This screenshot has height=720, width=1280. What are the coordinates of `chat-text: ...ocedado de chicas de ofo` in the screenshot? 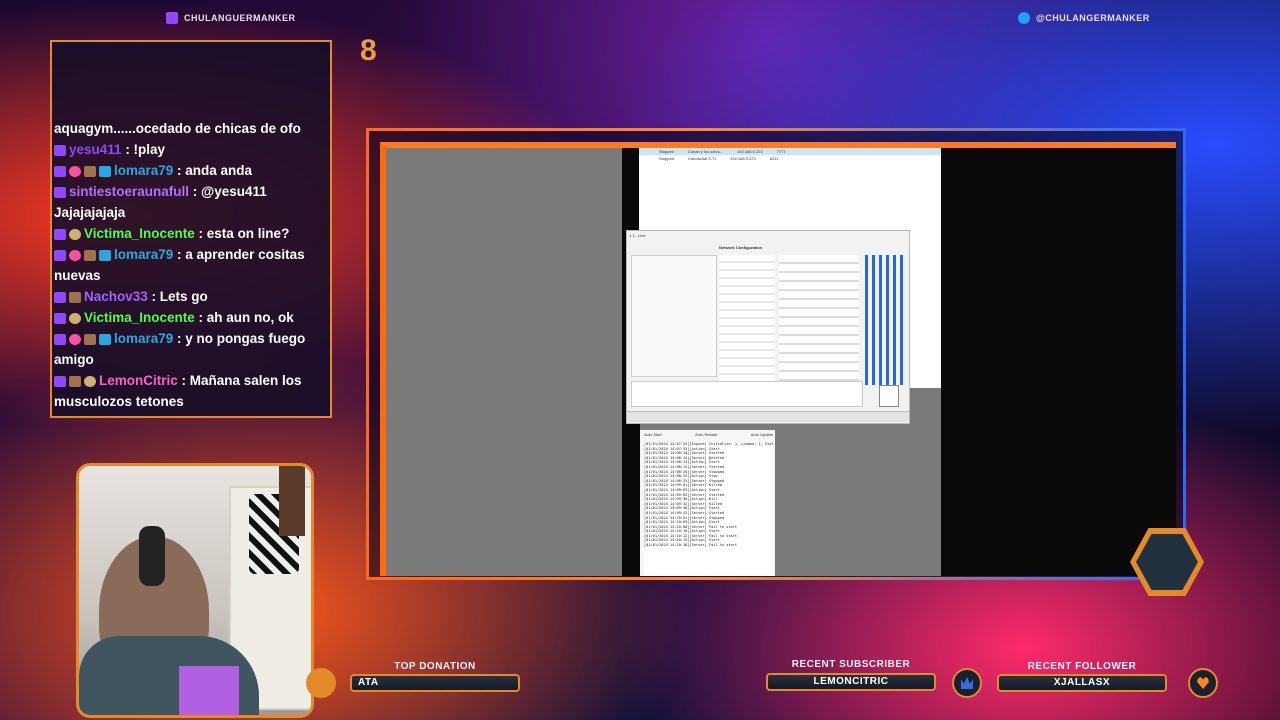 It's located at (212, 128).